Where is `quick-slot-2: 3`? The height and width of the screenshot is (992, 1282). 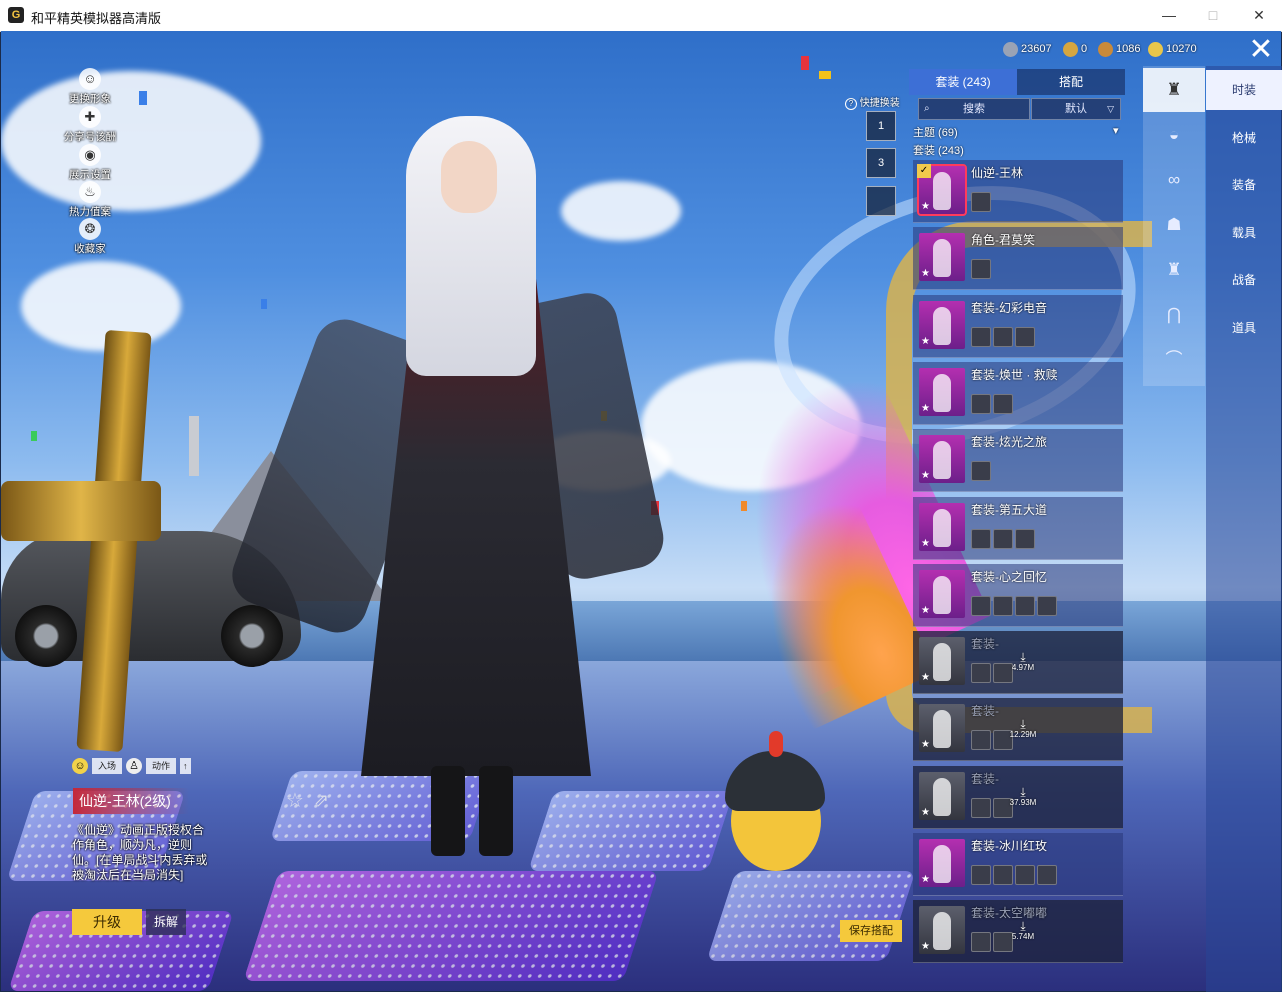
quick-slot-2: 3 is located at coordinates (881, 163).